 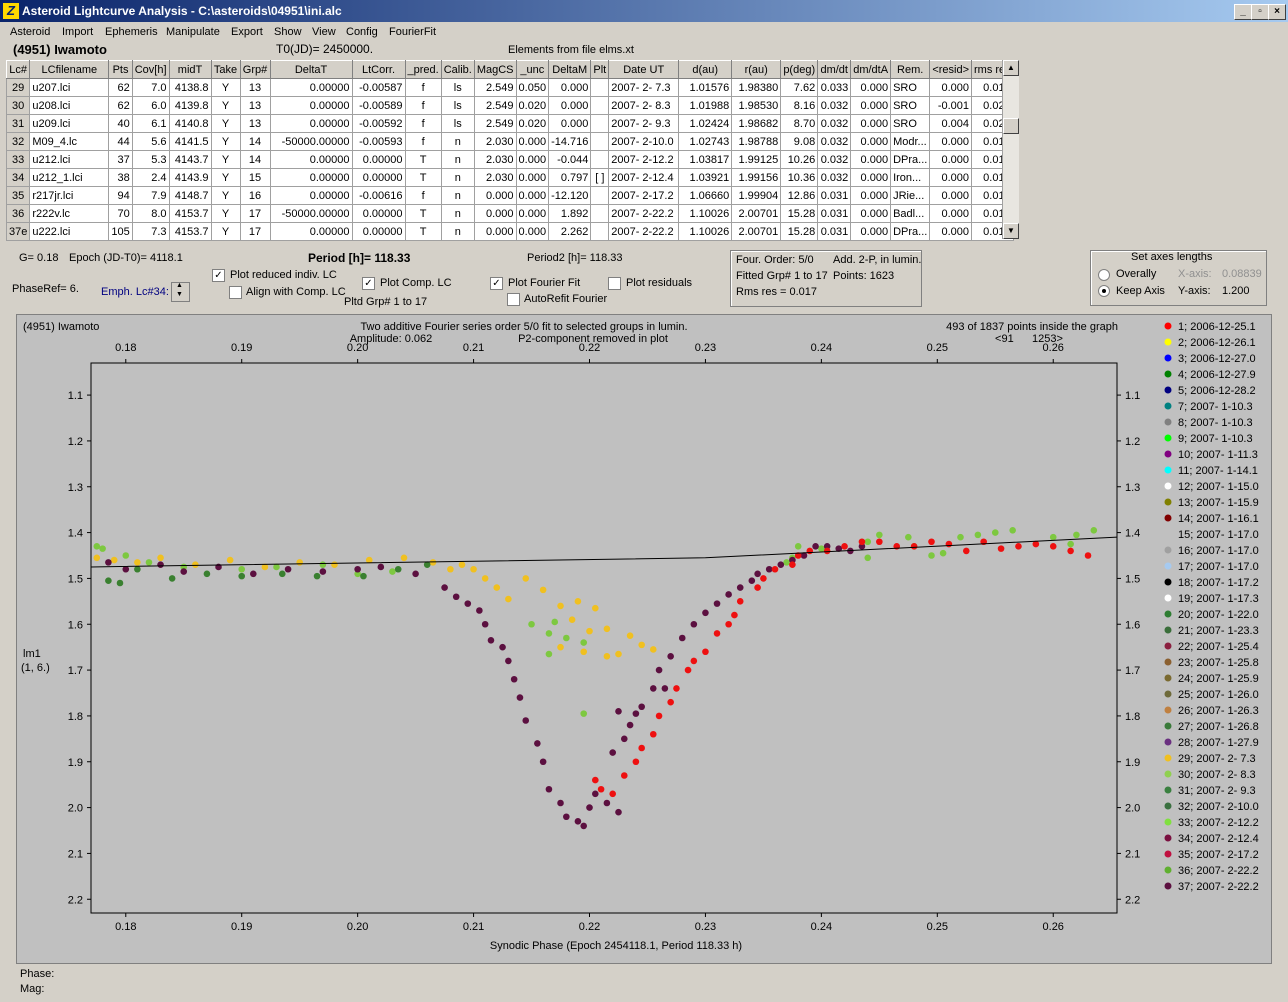 What do you see at coordinates (69, 105) in the screenshot?
I see `table-cell: u208.lci` at bounding box center [69, 105].